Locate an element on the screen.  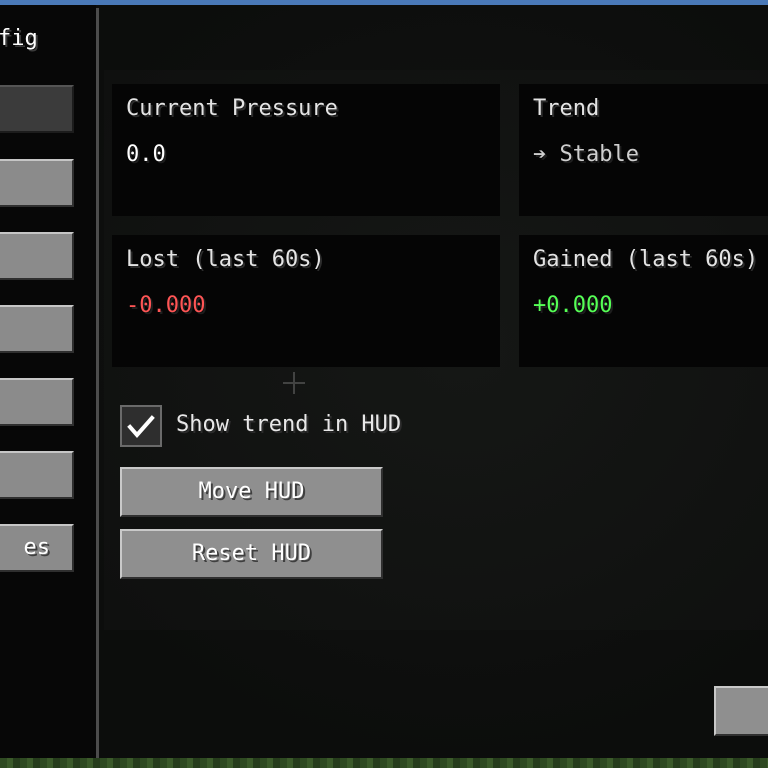
gained-card: Gained (last 60s) +0.000 is located at coordinates (643, 301).